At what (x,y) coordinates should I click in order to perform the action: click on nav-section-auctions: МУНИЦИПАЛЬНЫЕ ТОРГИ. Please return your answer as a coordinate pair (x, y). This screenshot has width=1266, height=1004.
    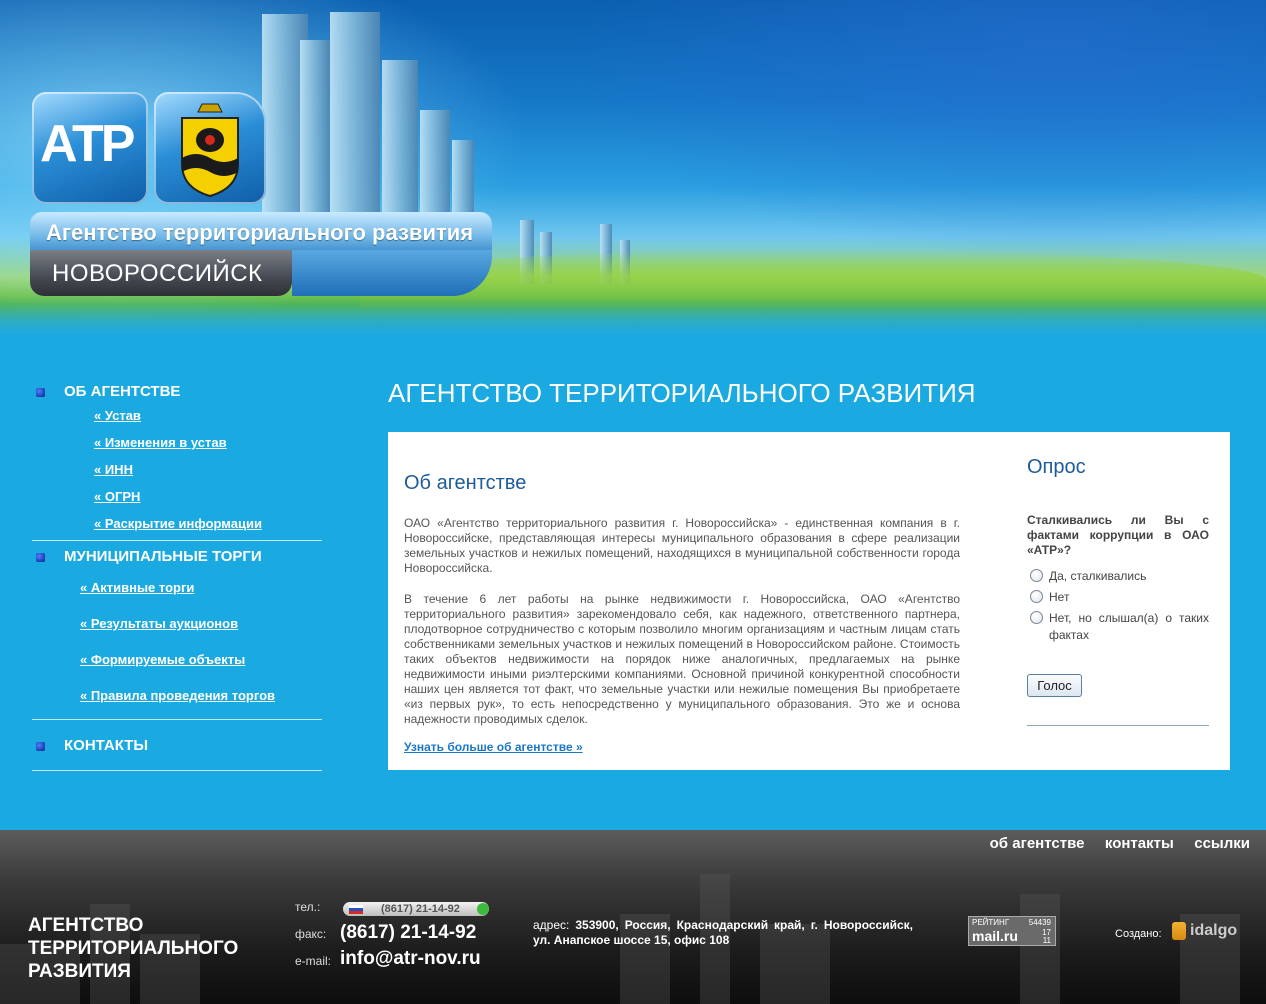
    Looking at the image, I should click on (178, 557).